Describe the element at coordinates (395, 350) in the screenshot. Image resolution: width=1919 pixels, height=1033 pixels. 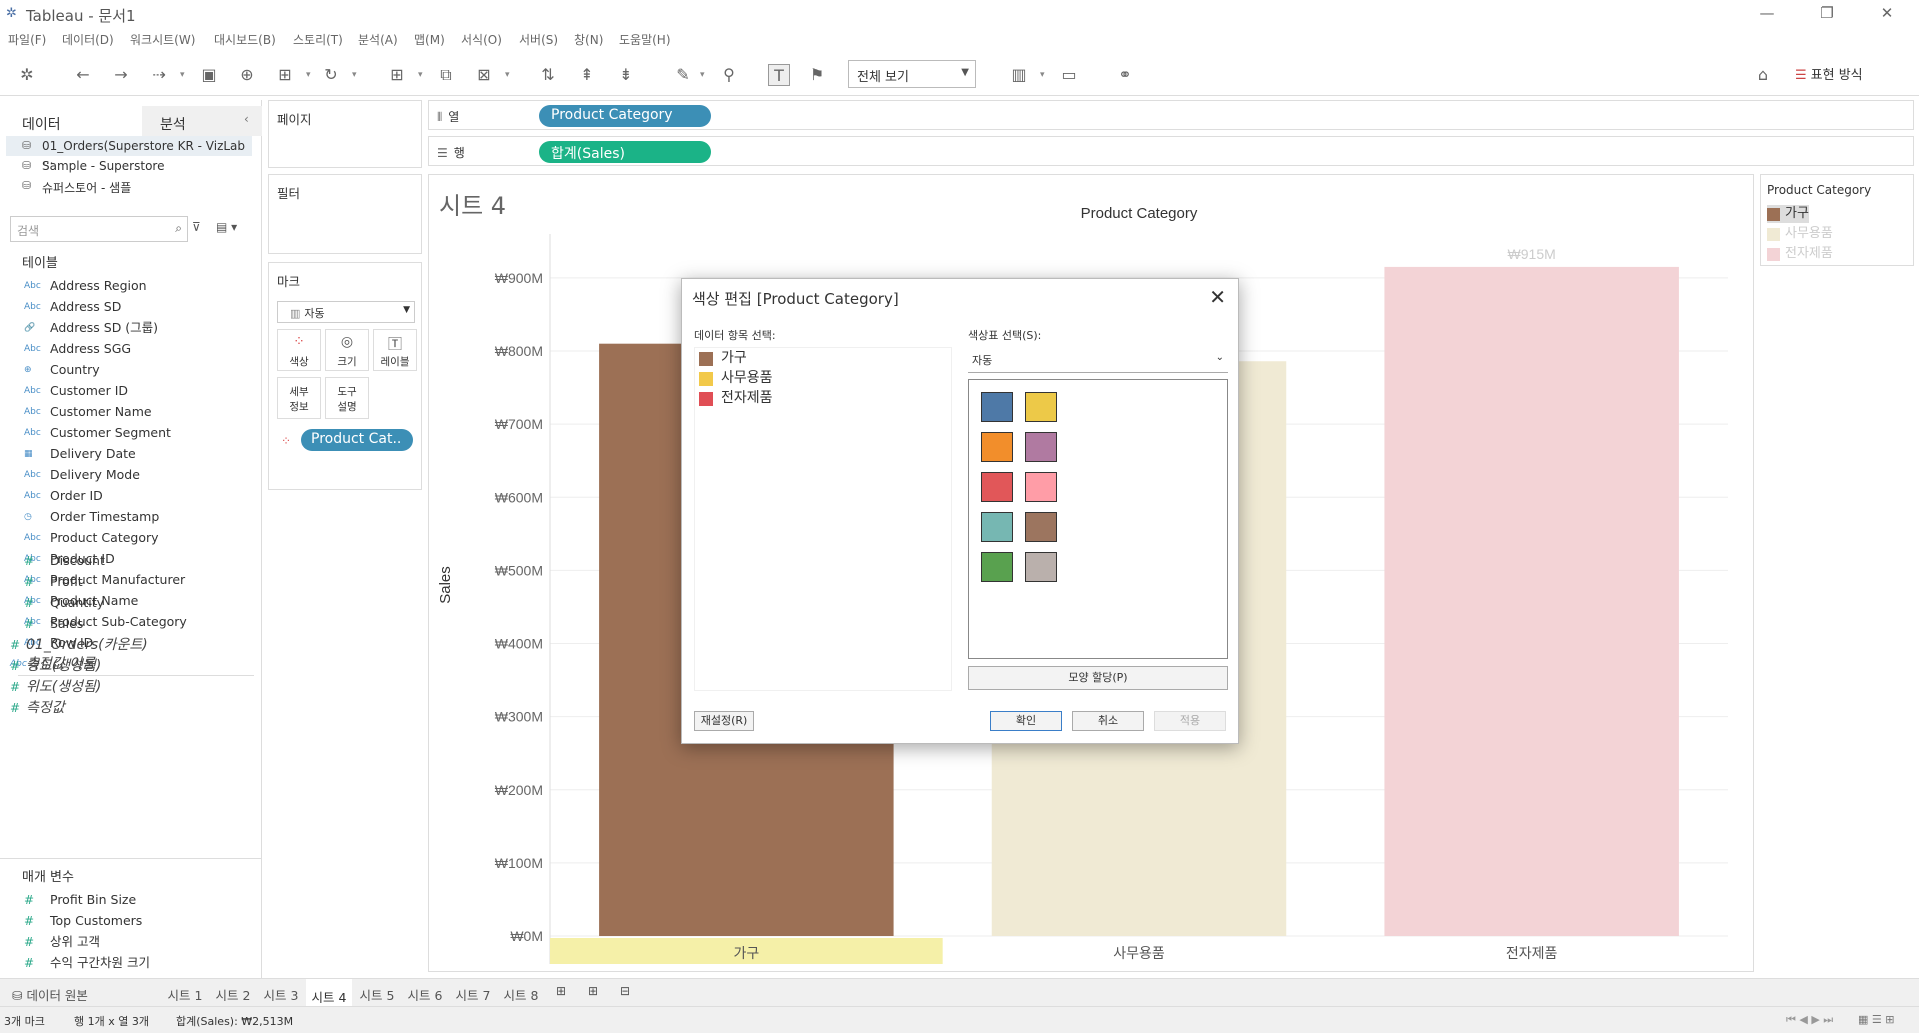
I see `label-button: 🅃 레이블` at that location.